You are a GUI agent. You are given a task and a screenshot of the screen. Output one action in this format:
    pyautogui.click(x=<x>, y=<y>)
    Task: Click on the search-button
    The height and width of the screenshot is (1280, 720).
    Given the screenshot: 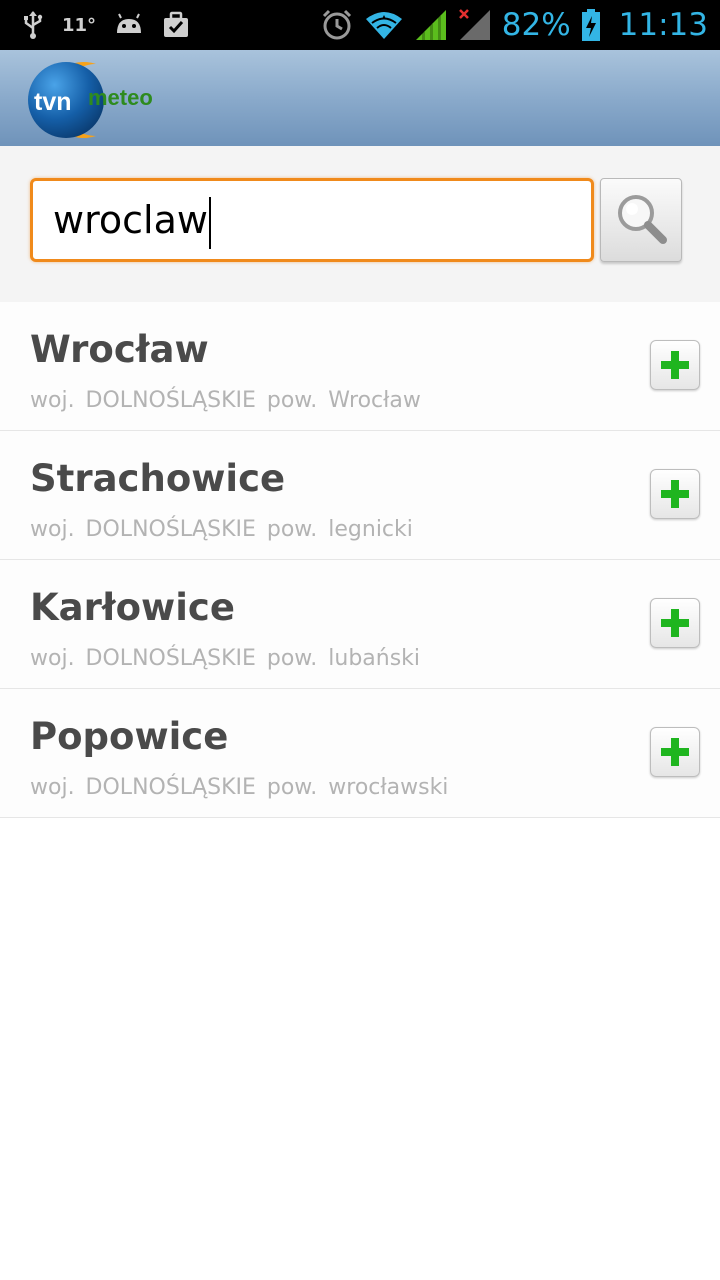 What is the action you would take?
    pyautogui.click(x=641, y=220)
    